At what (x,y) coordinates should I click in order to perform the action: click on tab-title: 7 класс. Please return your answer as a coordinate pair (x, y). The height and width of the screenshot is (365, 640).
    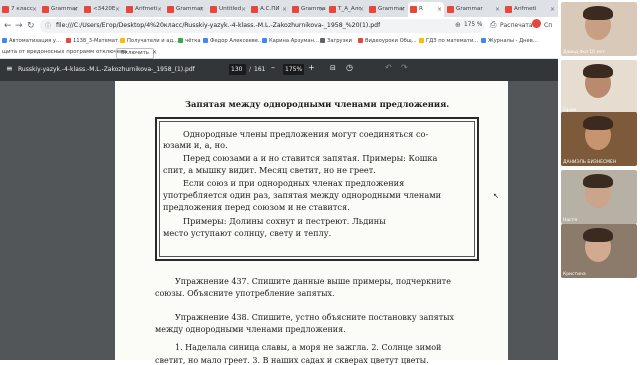
    Looking at the image, I should click on (22, 9).